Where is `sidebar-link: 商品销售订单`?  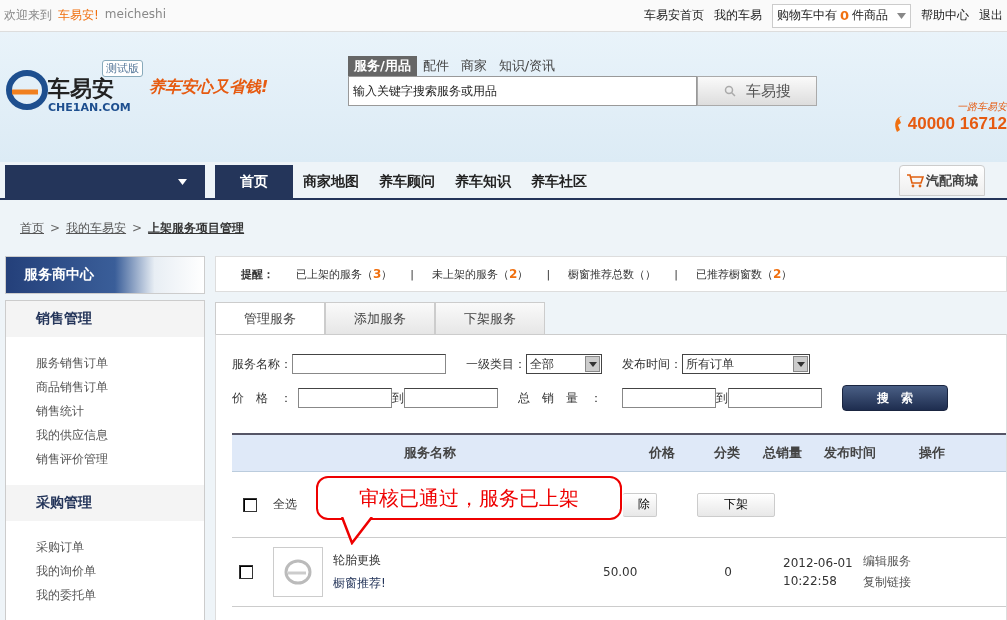 sidebar-link: 商品销售订单 is located at coordinates (120, 387).